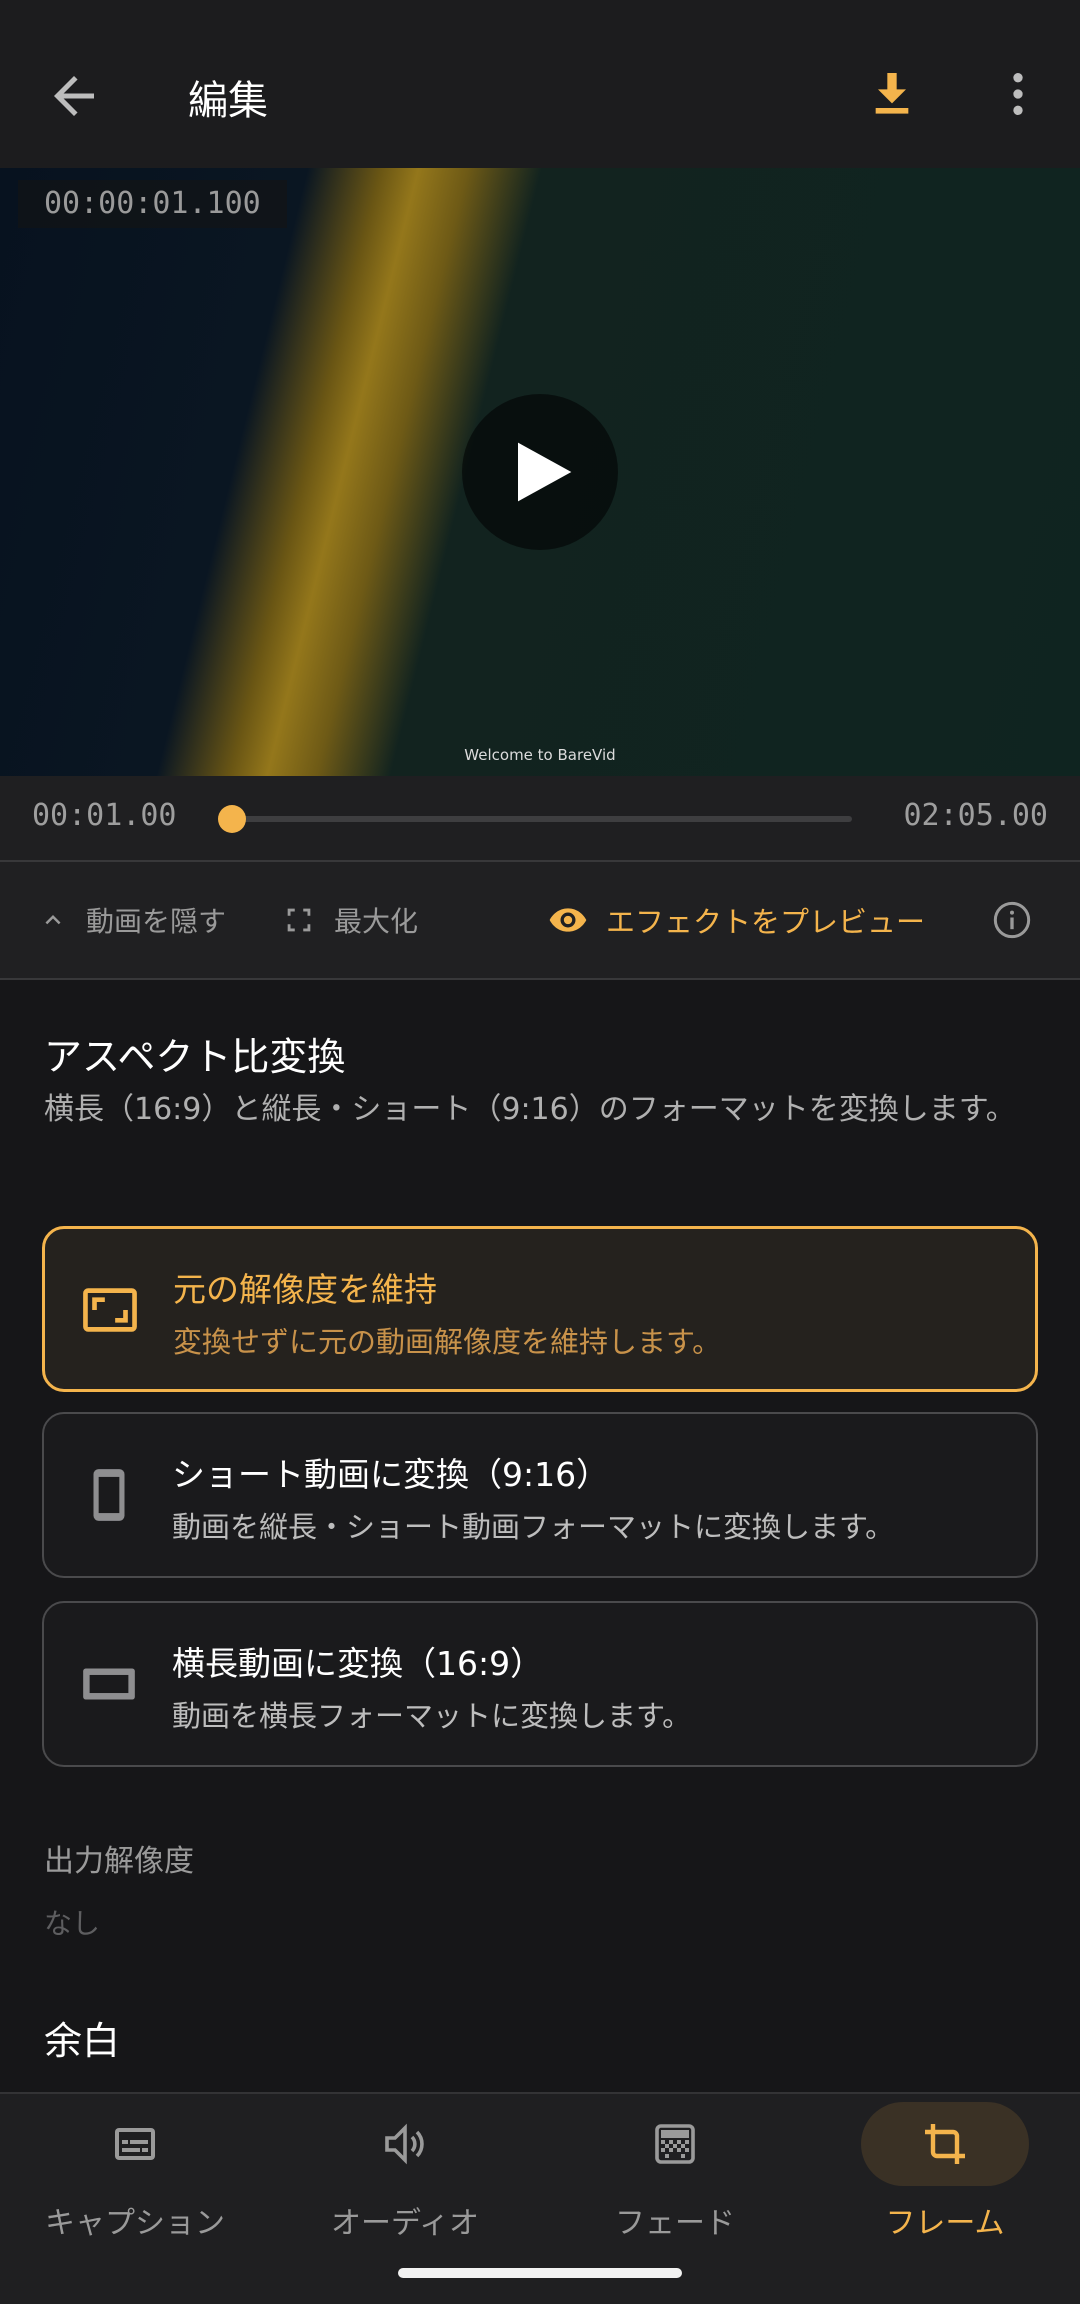 This screenshot has height=2304, width=1080. What do you see at coordinates (119, 1861) in the screenshot?
I see `output-resolution-label: 出力解像度` at bounding box center [119, 1861].